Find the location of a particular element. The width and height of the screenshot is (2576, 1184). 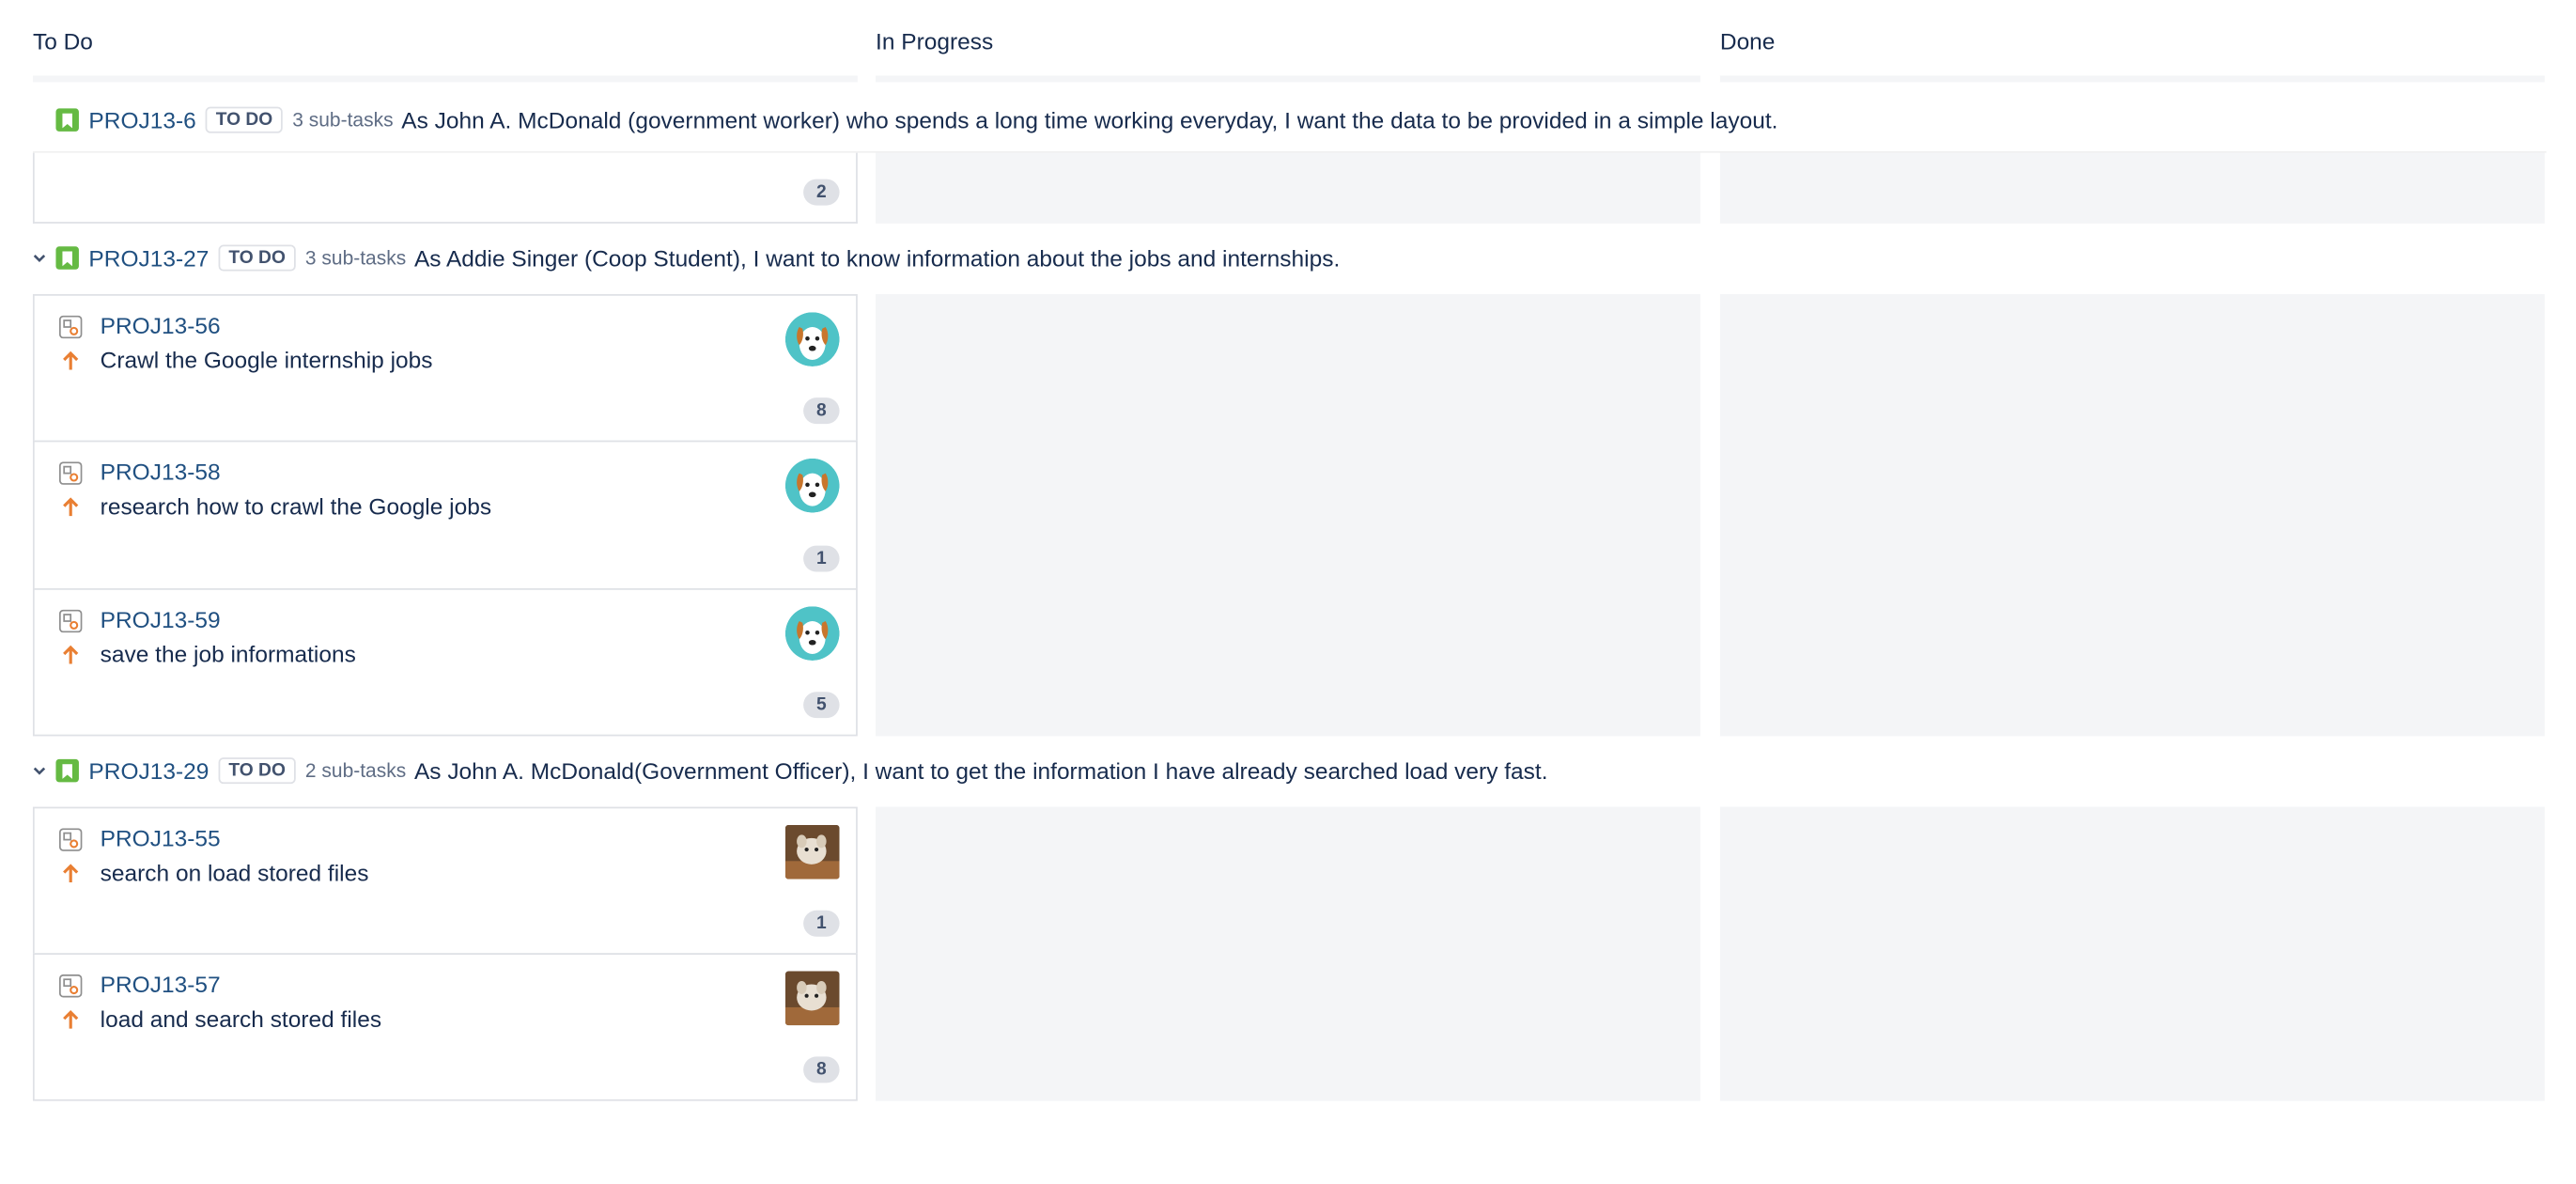

issue-card: PROJ13-57 load and search stored files 8 is located at coordinates (445, 1027).